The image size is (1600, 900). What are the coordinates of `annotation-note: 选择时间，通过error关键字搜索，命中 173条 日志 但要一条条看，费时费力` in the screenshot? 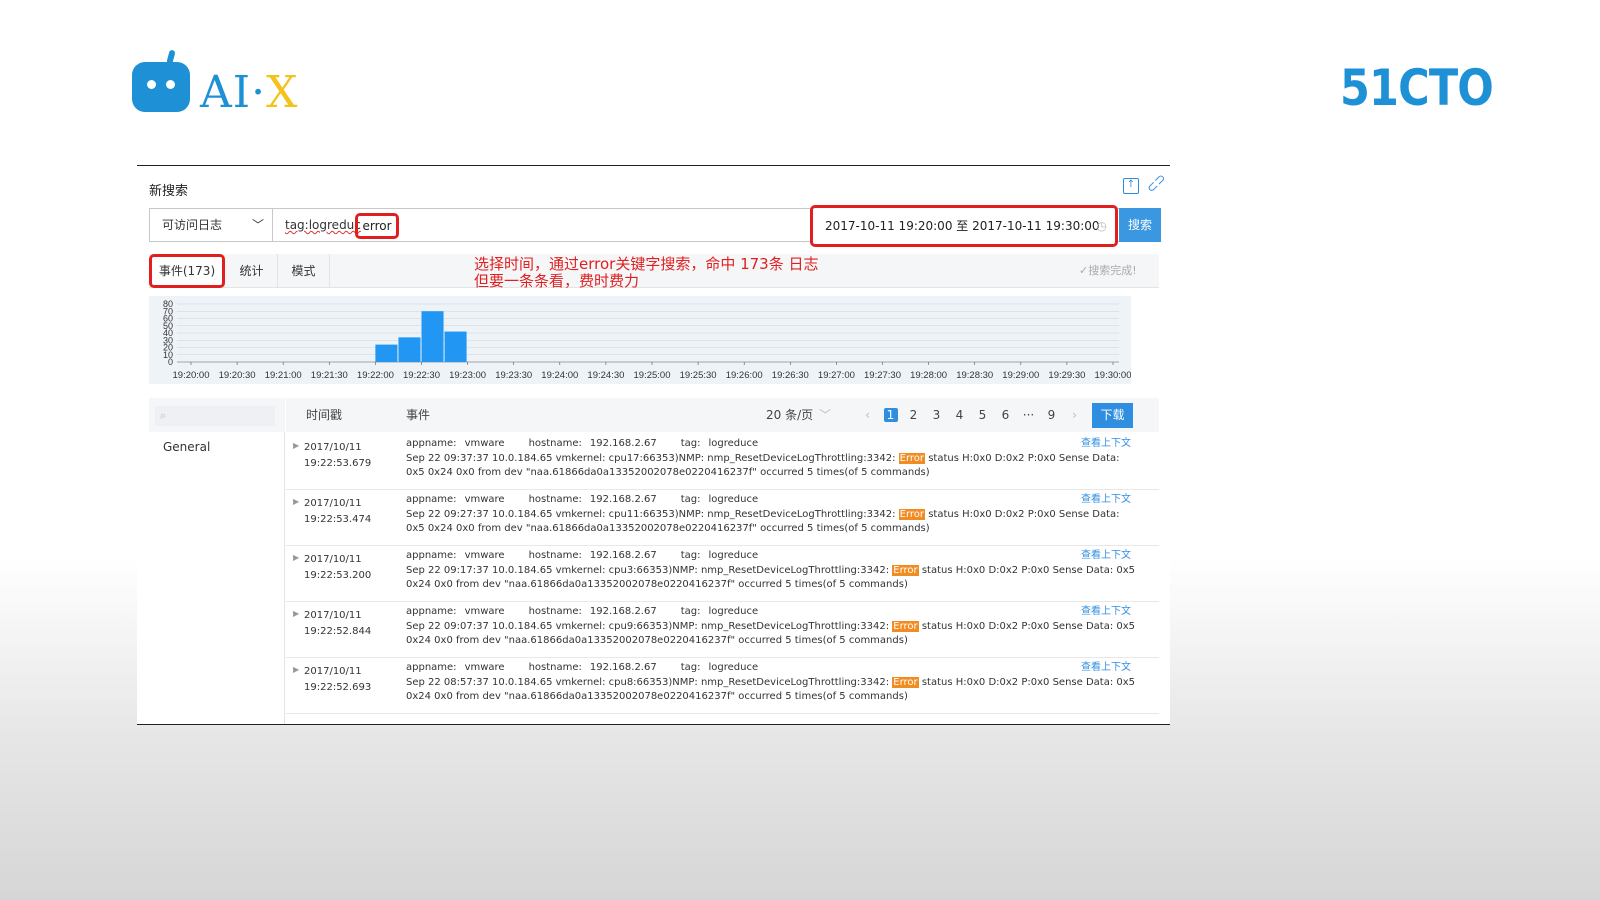 It's located at (646, 272).